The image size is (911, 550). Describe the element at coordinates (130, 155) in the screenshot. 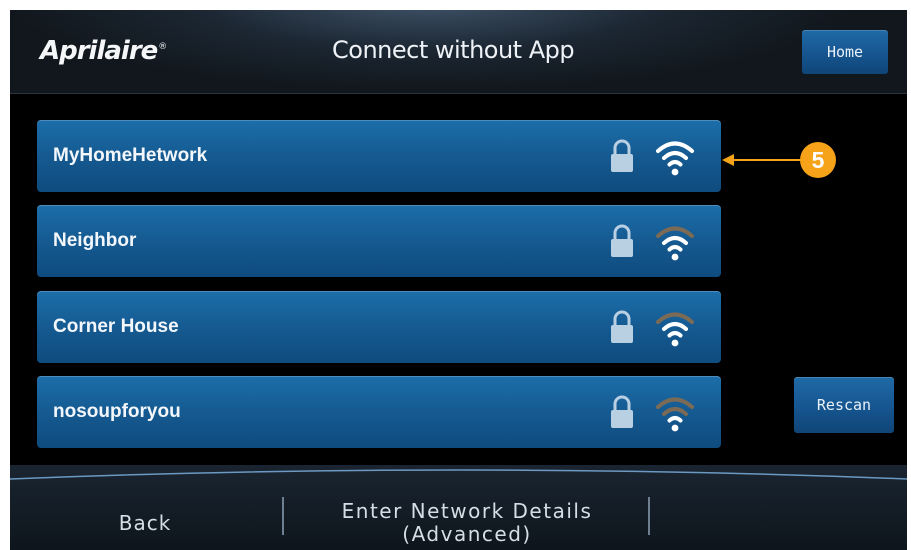

I see `network-name: MyHomeHetwork` at that location.